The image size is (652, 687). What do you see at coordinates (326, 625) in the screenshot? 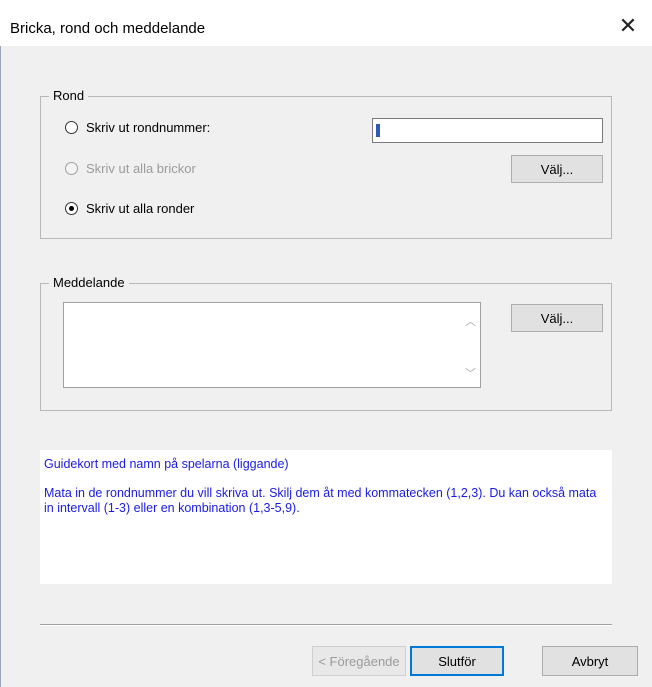
I see `footer-separator-highlight` at bounding box center [326, 625].